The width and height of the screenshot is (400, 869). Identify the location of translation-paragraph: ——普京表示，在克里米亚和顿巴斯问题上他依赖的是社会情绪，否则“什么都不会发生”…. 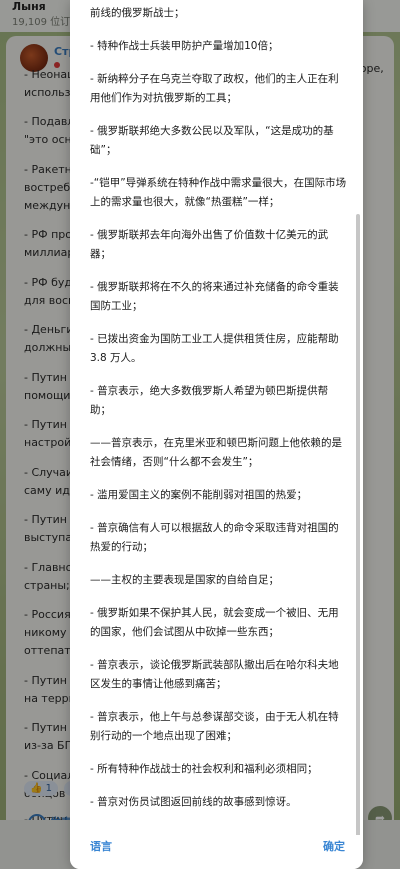
(216, 452).